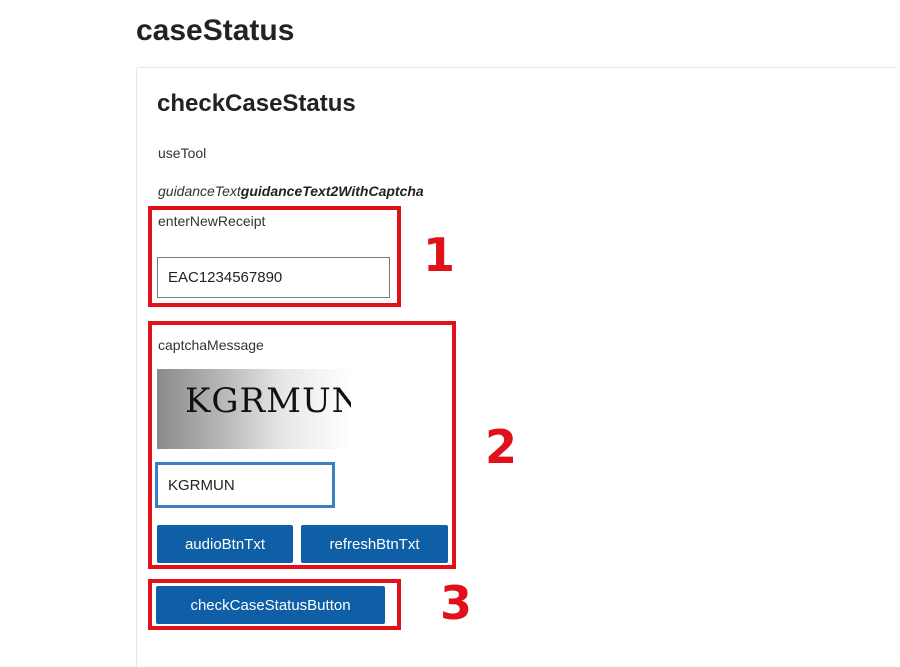 Image resolution: width=900 pixels, height=667 pixels. Describe the element at coordinates (501, 447) in the screenshot. I see `step-marker-2: 2` at that location.